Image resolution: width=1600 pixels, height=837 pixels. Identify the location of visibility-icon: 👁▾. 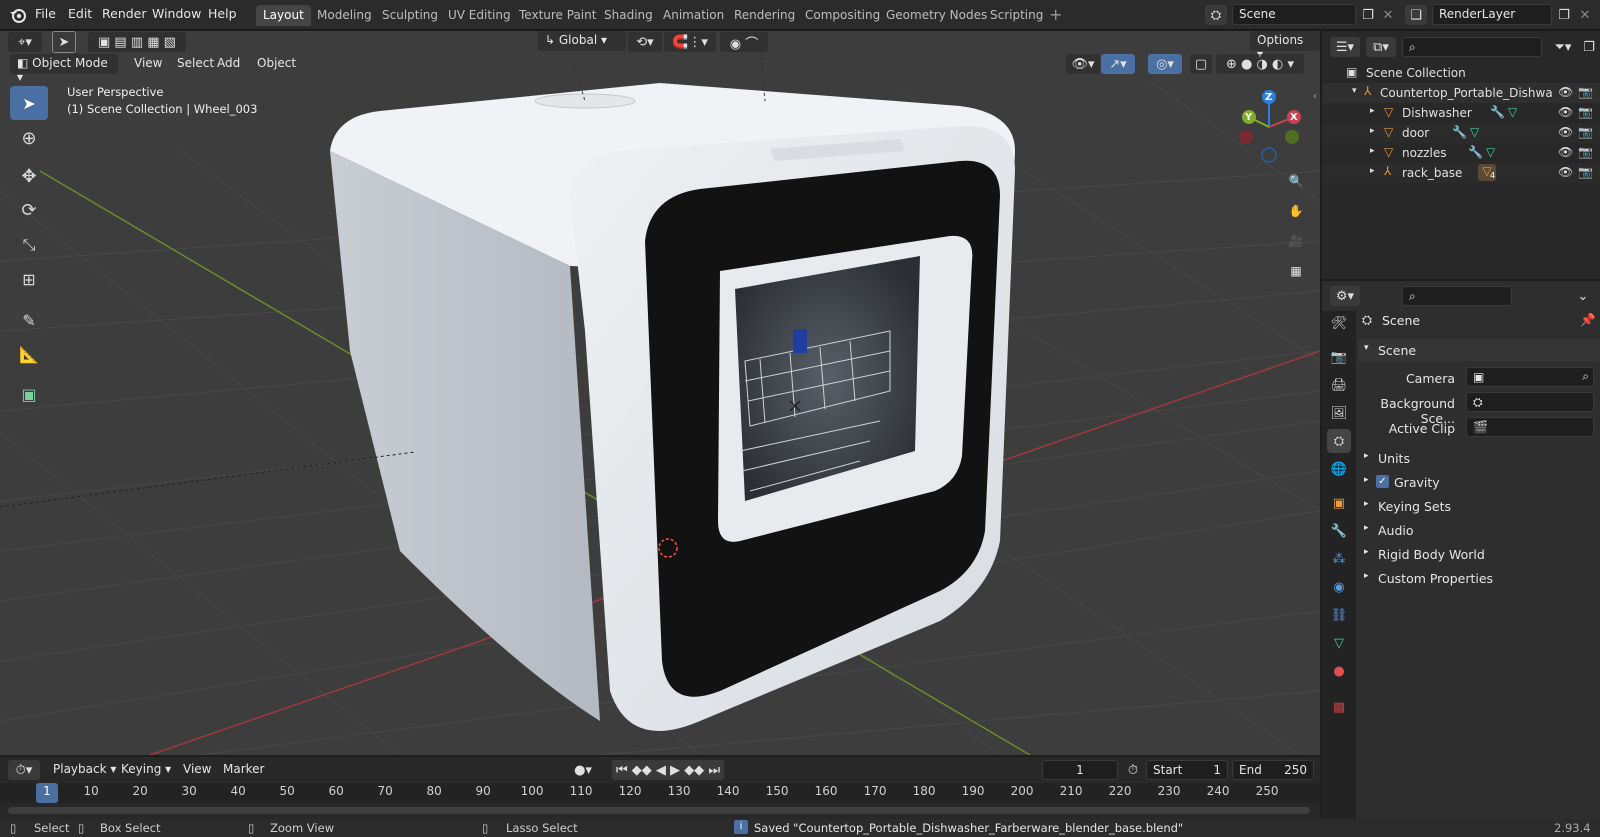
(1083, 64).